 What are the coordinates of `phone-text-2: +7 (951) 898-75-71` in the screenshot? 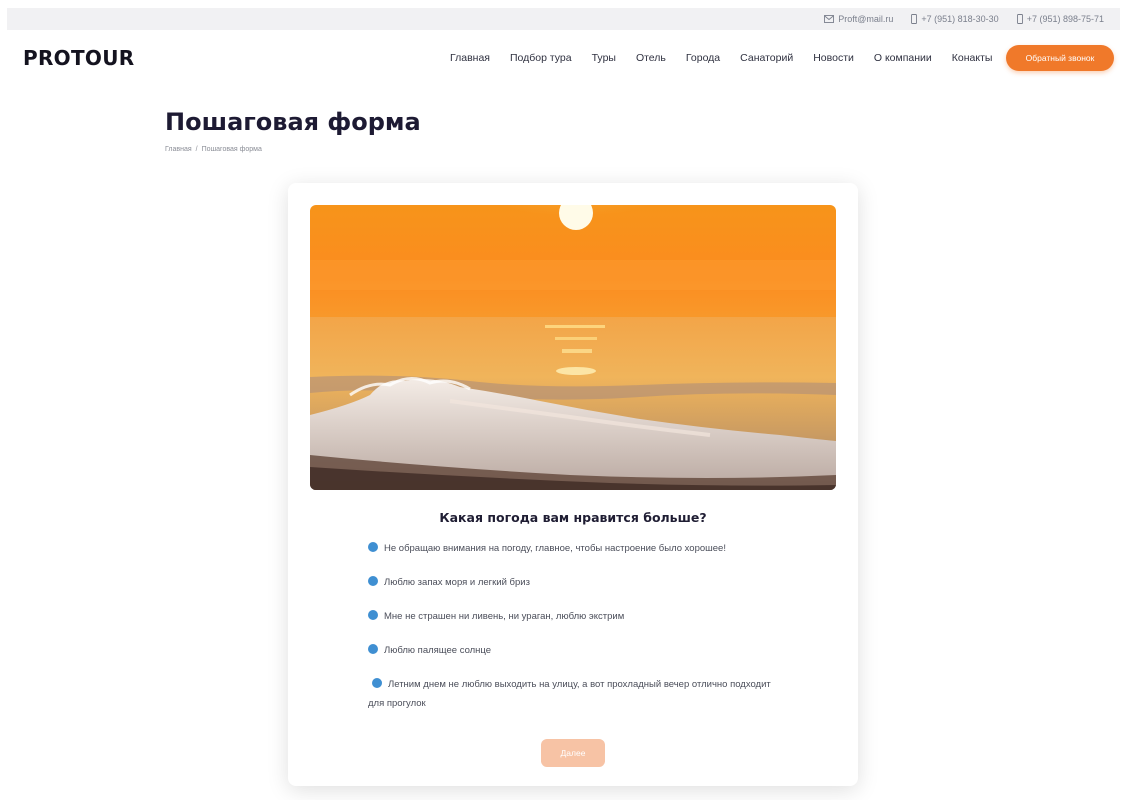 It's located at (1065, 19).